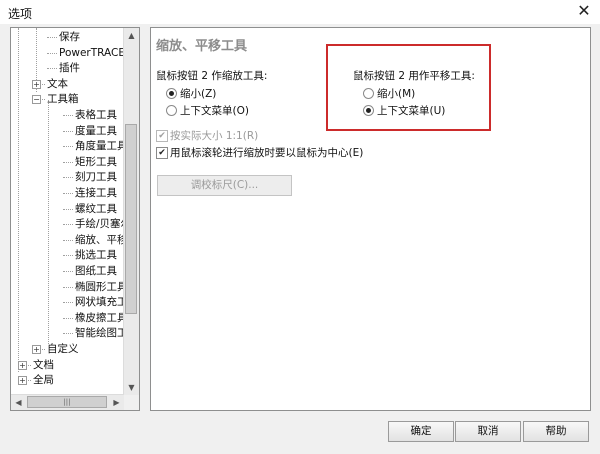 The width and height of the screenshot is (600, 454). I want to click on tree-item-ellipse-tool: 椭圆形工具, so click(101, 287).